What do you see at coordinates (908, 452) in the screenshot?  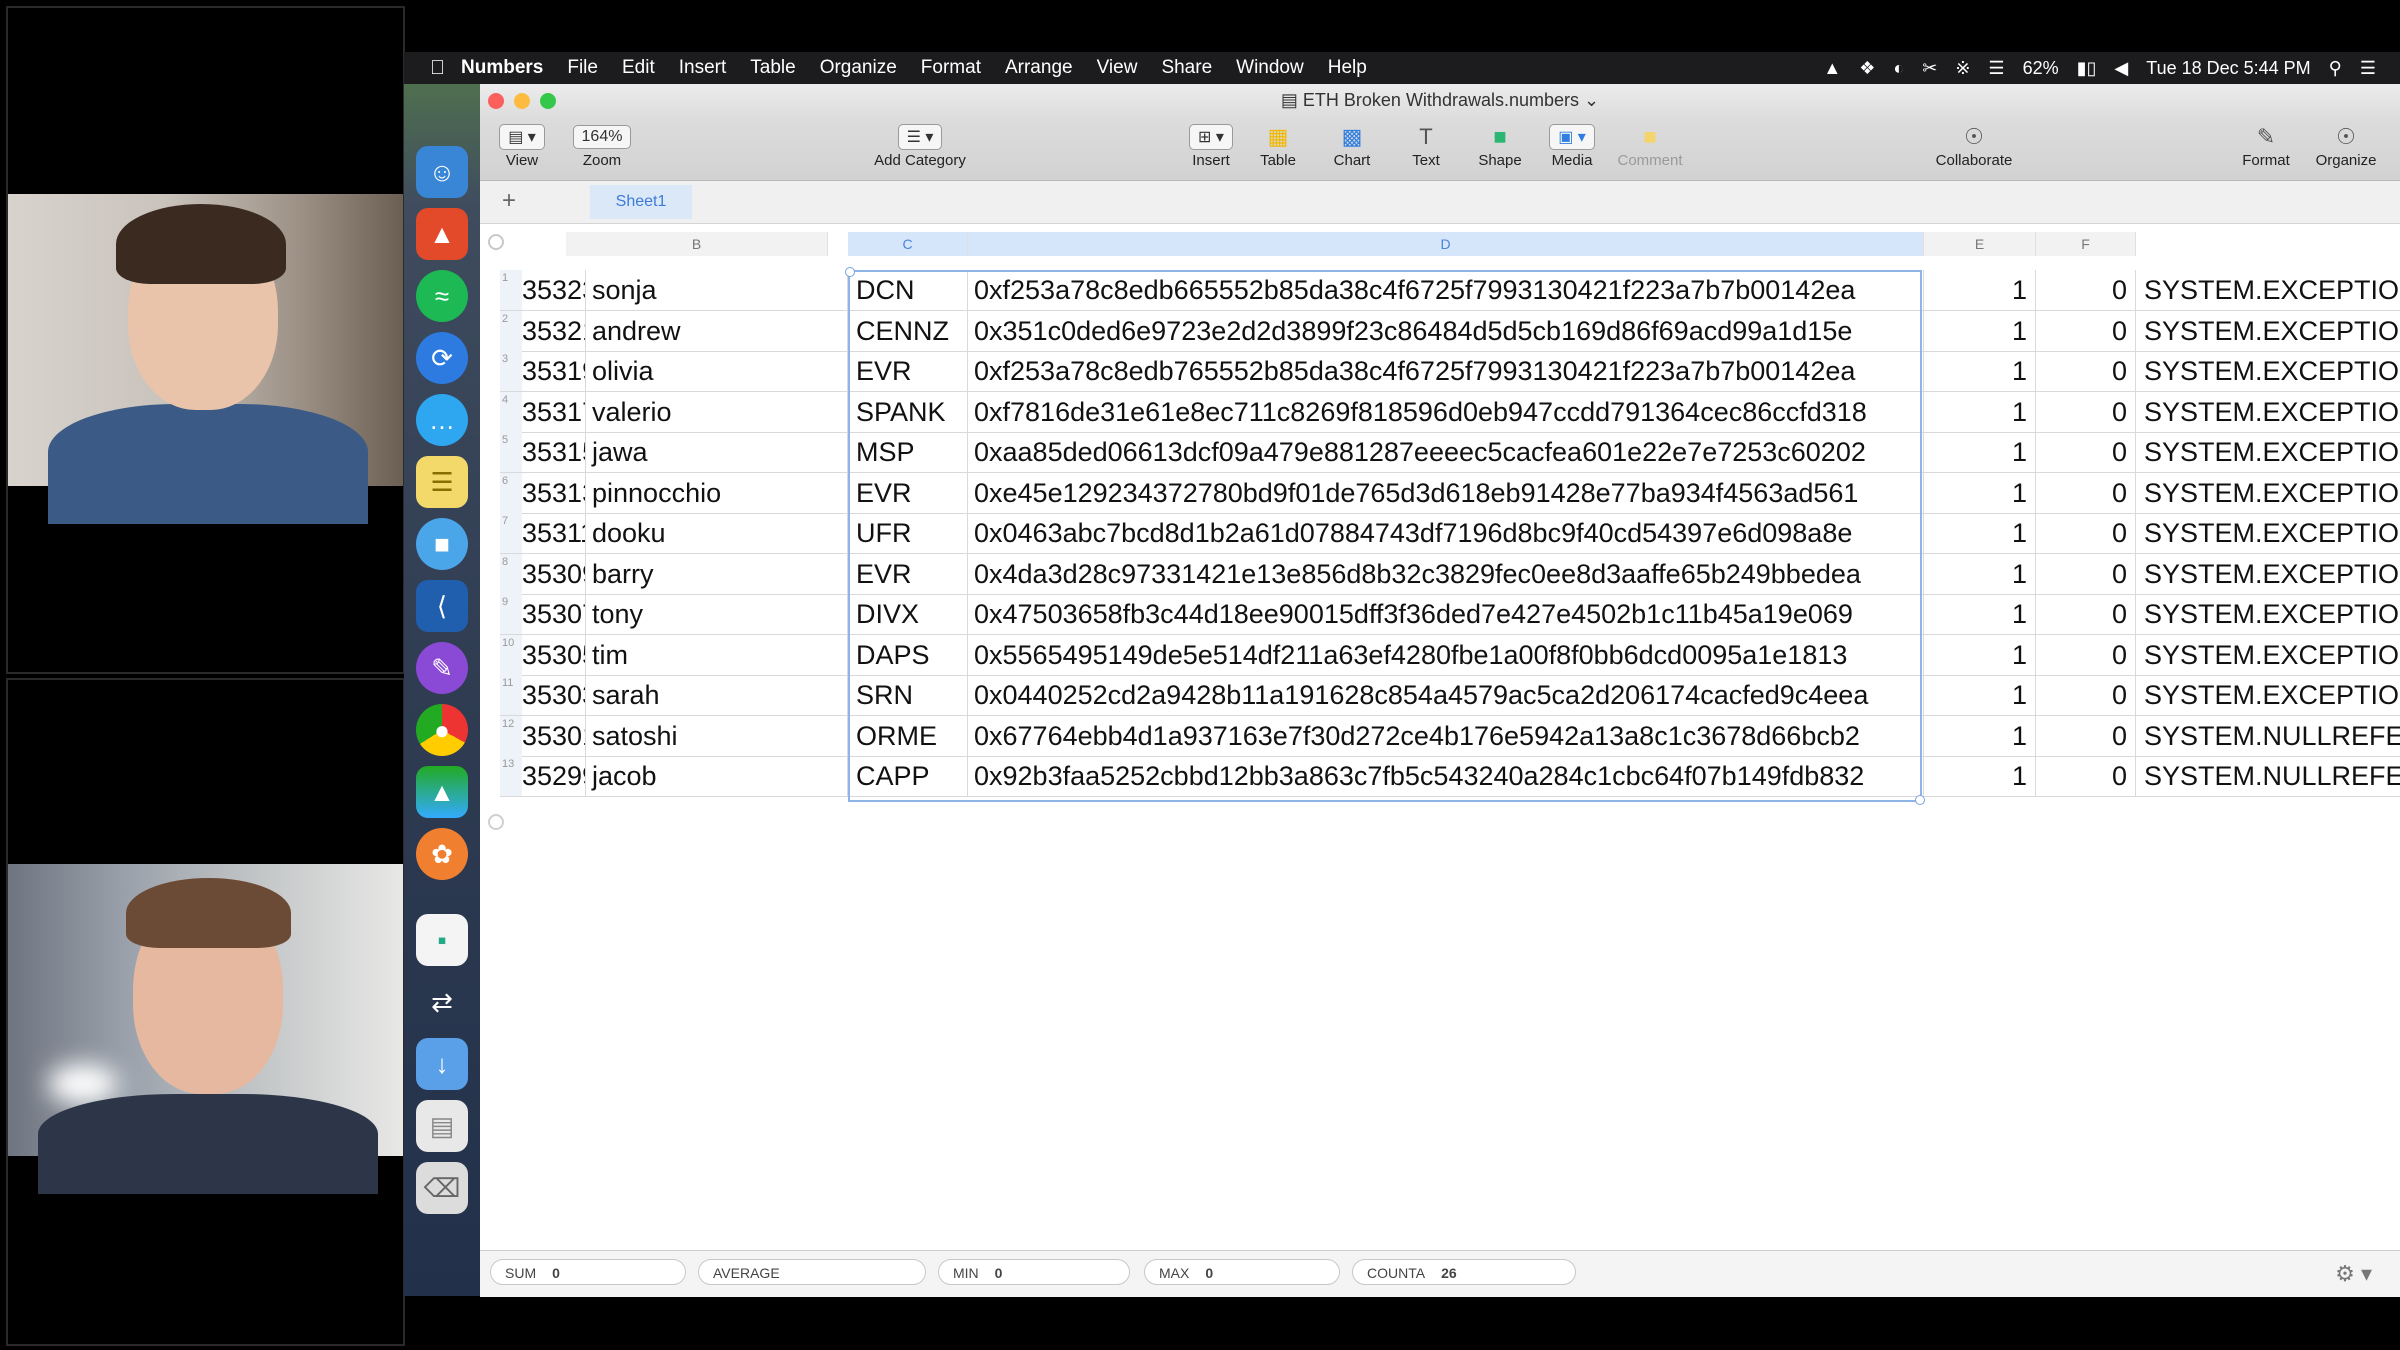 I see `cell-token: MSP` at bounding box center [908, 452].